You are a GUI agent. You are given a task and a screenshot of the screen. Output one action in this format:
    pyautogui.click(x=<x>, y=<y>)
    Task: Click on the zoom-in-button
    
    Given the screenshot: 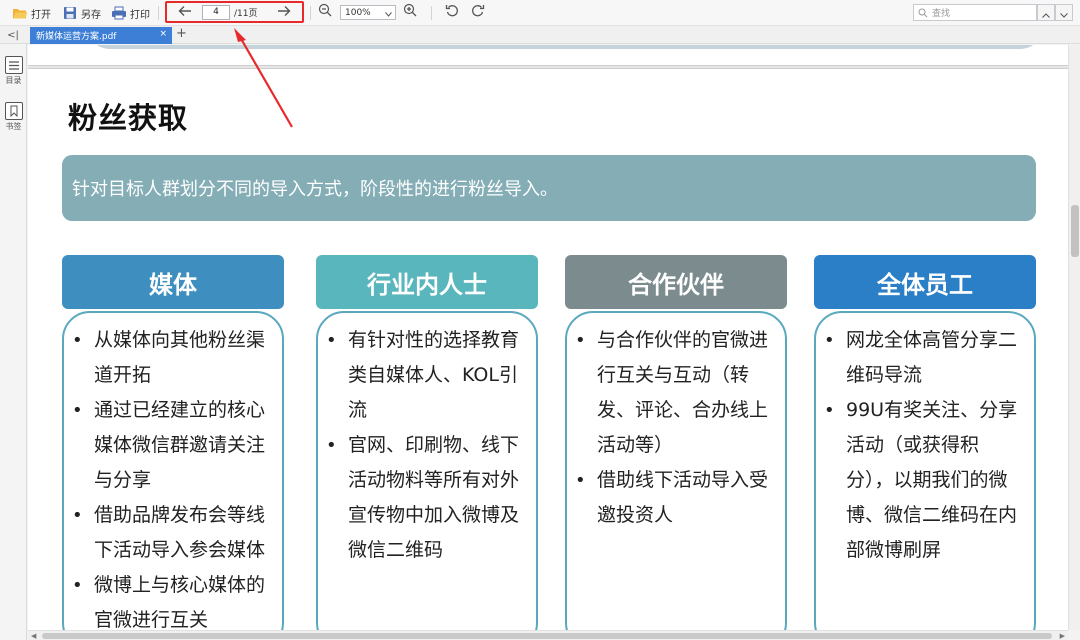 What is the action you would take?
    pyautogui.click(x=410, y=11)
    